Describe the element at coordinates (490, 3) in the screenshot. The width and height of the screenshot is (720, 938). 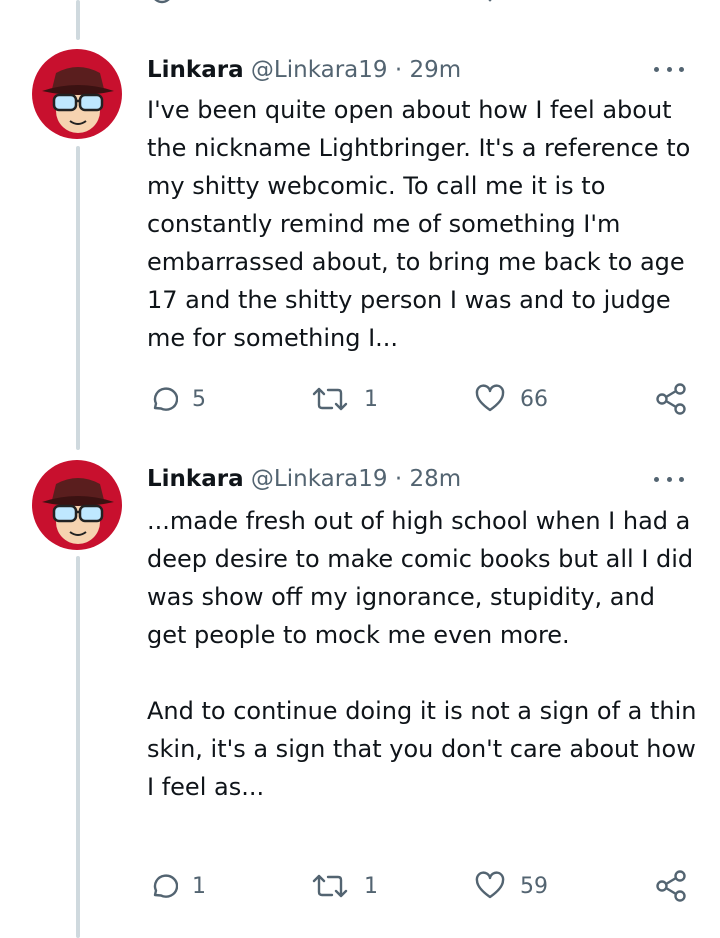
I see `like-icon` at that location.